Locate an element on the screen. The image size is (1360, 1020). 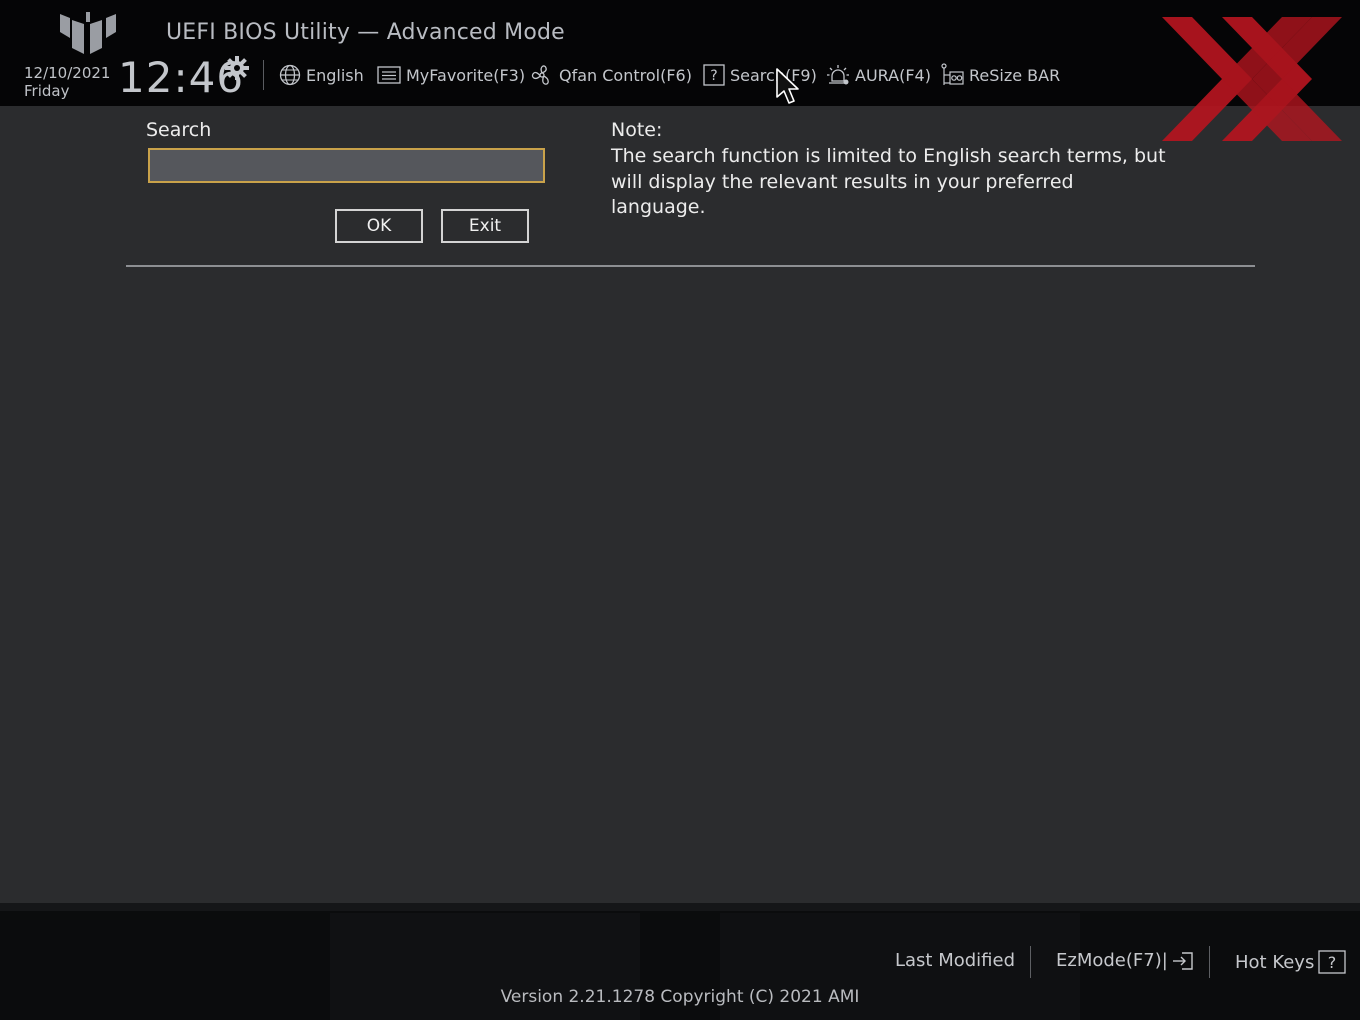
nav-aura: AURA(F4) is located at coordinates (878, 75).